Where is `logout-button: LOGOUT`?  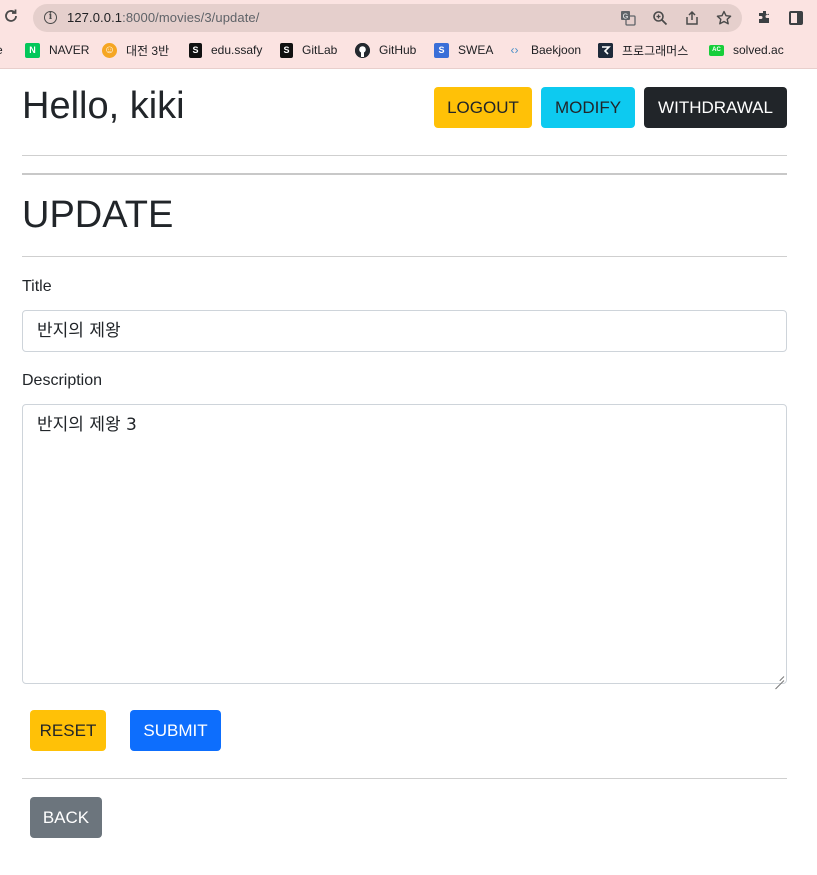
logout-button: LOGOUT is located at coordinates (483, 107).